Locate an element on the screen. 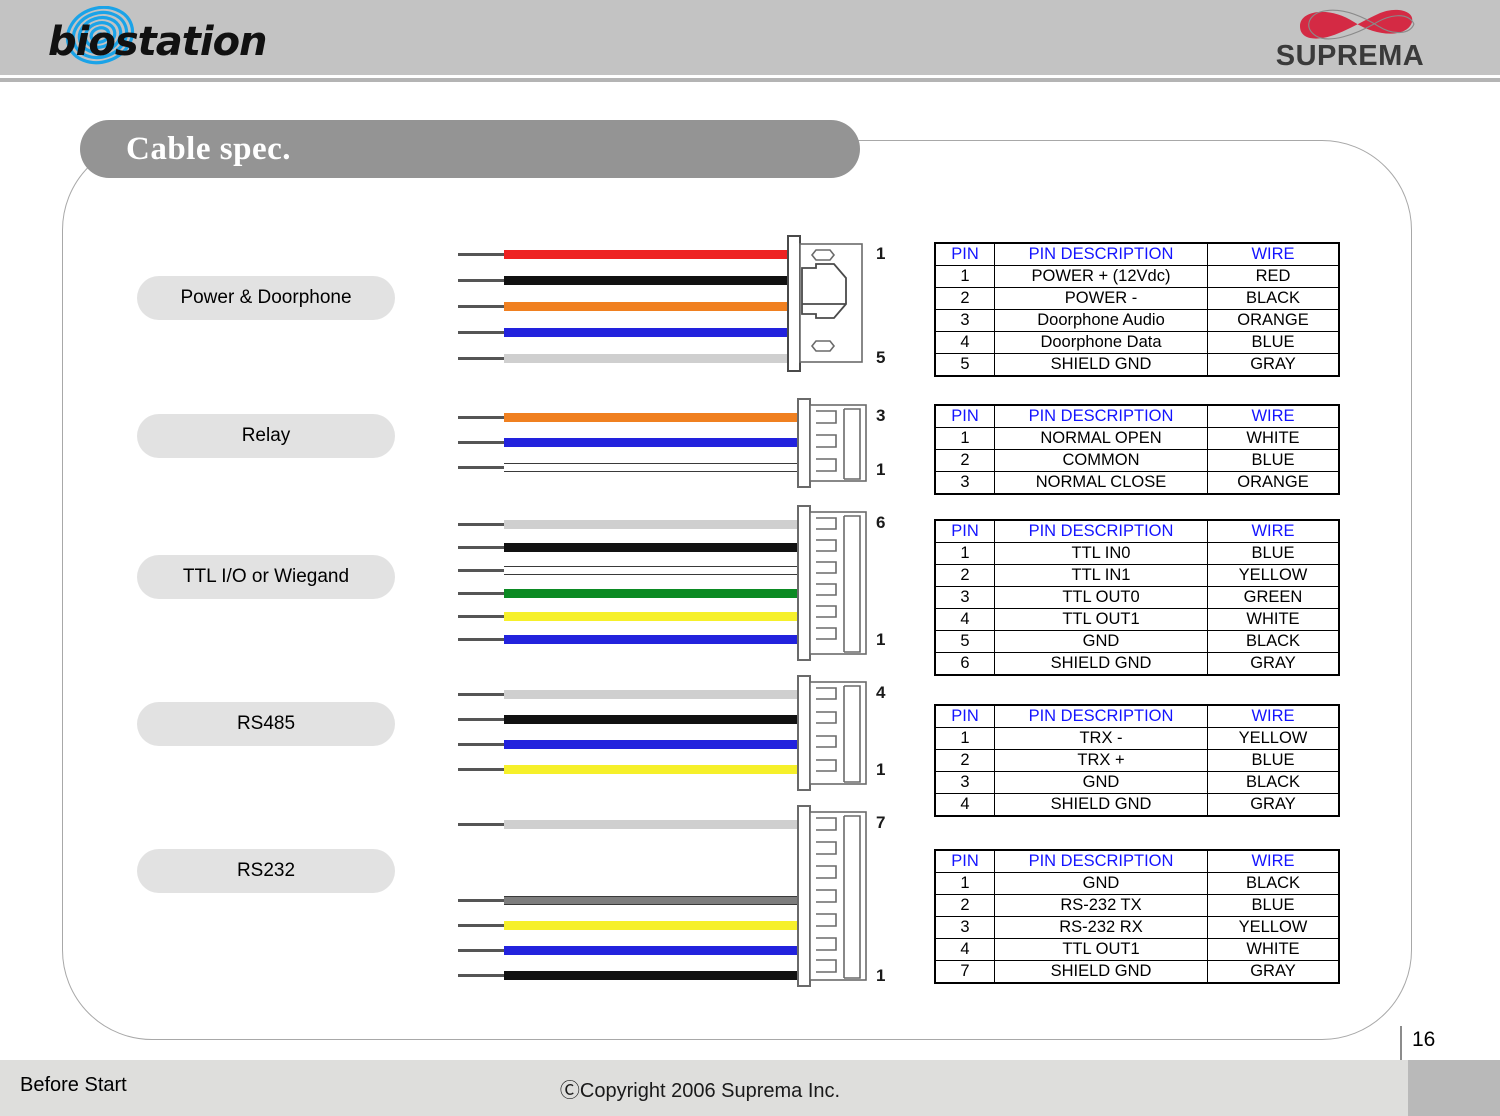 The height and width of the screenshot is (1116, 1500). suprema-logo: SUPREMA is located at coordinates (1350, 40).